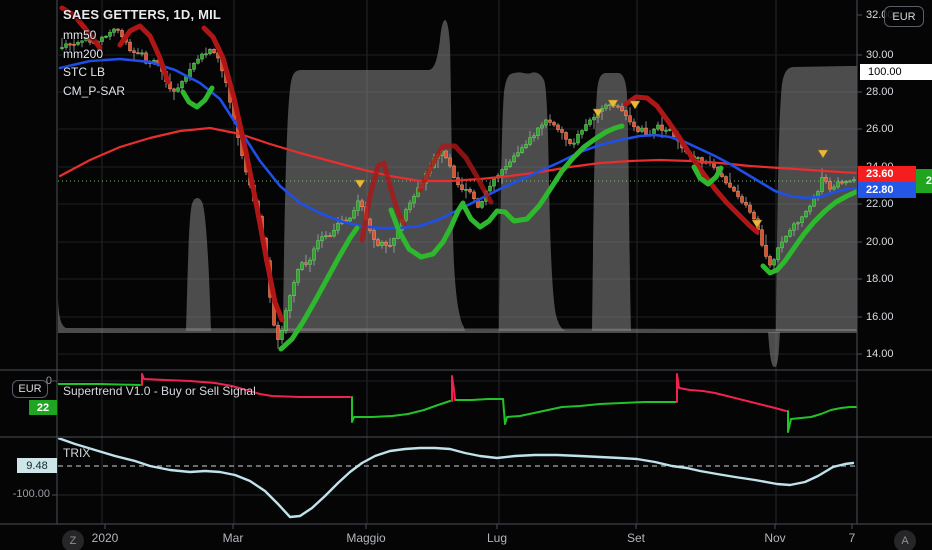 The height and width of the screenshot is (550, 932). I want to click on supertrend-value-label: 22, so click(43, 407).